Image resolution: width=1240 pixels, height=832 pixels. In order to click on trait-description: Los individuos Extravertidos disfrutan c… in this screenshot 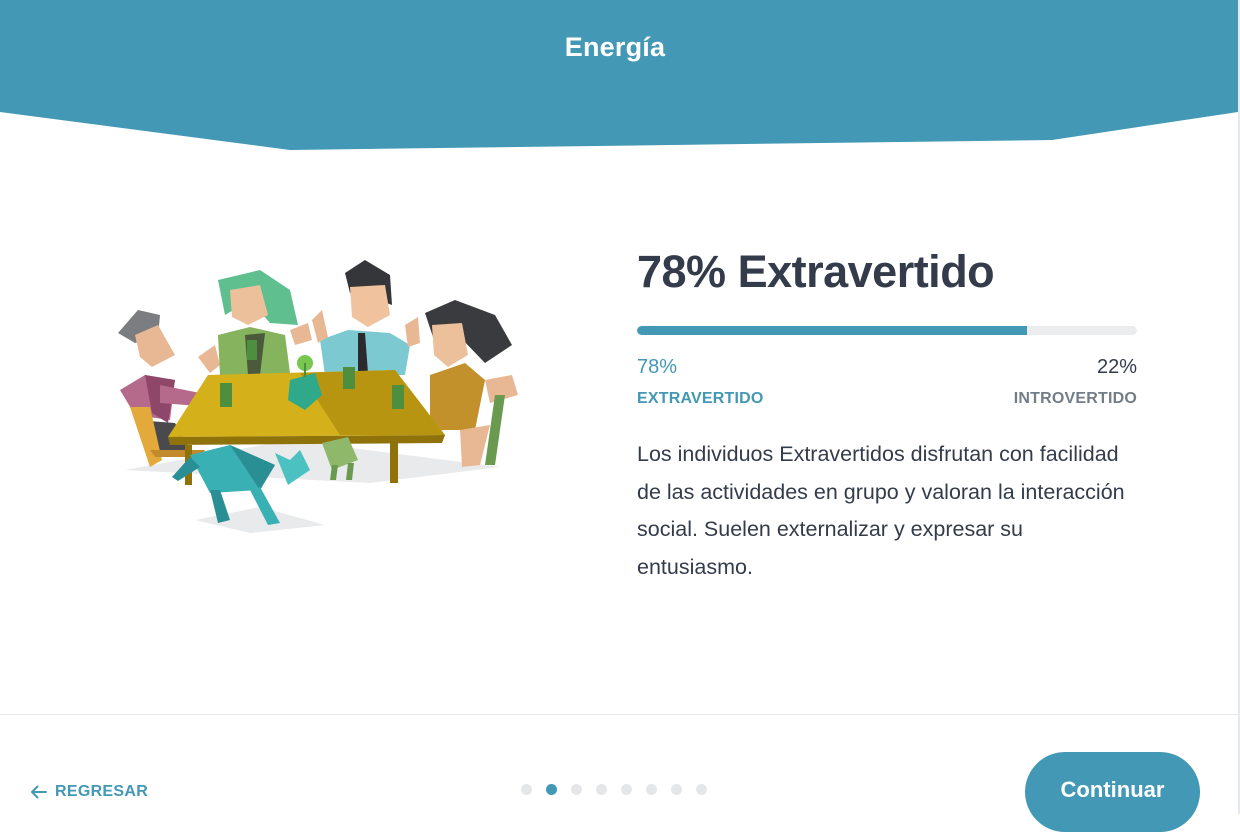, I will do `click(881, 510)`.